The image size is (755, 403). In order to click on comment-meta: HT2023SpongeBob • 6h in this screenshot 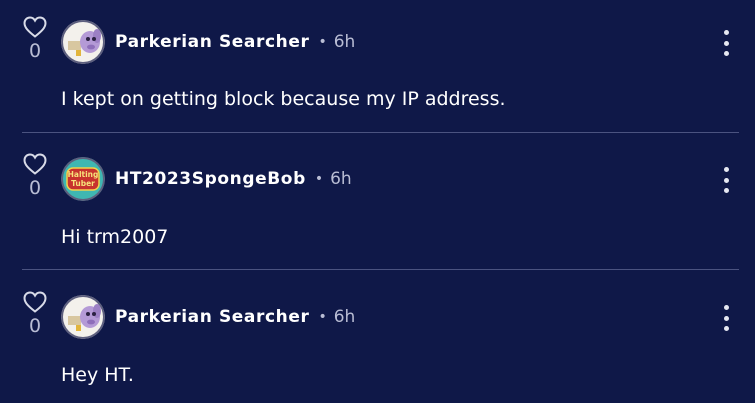, I will do `click(233, 179)`.